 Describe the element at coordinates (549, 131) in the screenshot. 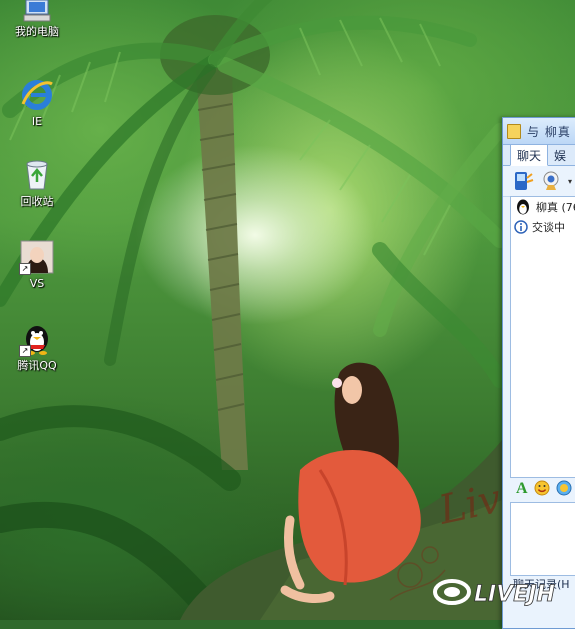

I see `chat-window-title: 与 柳真` at that location.